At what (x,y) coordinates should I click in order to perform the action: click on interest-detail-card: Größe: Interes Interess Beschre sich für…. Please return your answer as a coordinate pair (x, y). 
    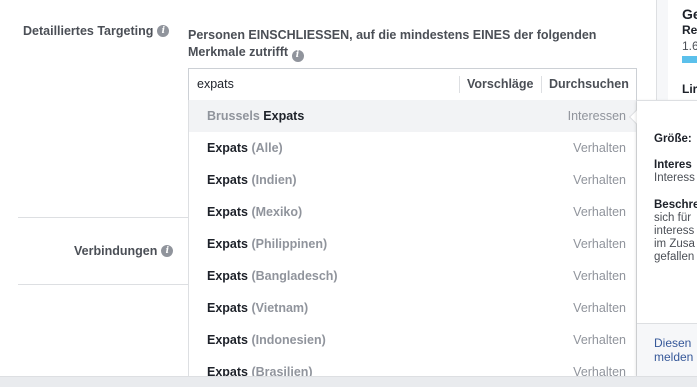
    Looking at the image, I should click on (667, 238).